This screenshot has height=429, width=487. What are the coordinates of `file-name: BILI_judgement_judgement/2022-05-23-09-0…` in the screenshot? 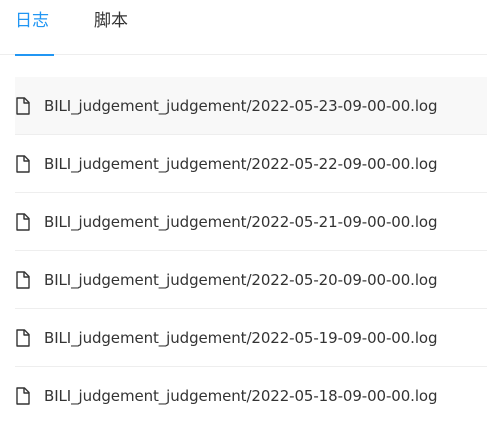 It's located at (241, 106).